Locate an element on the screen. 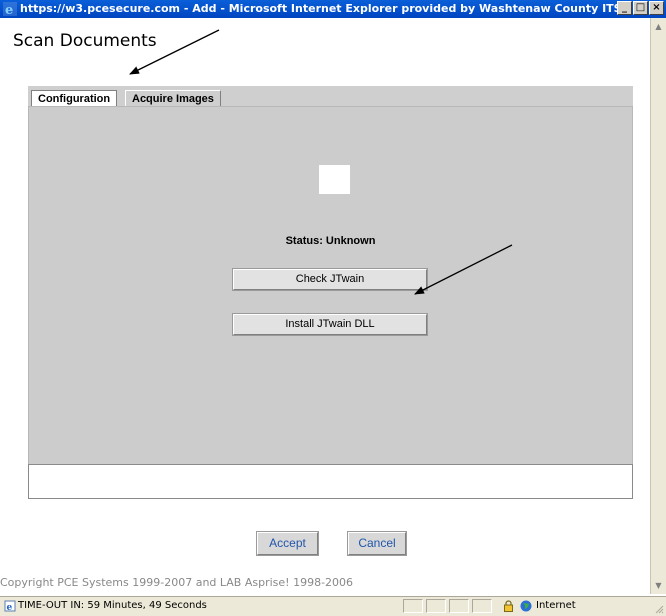 Image resolution: width=666 pixels, height=616 pixels. page-title: Scan Documents is located at coordinates (85, 41).